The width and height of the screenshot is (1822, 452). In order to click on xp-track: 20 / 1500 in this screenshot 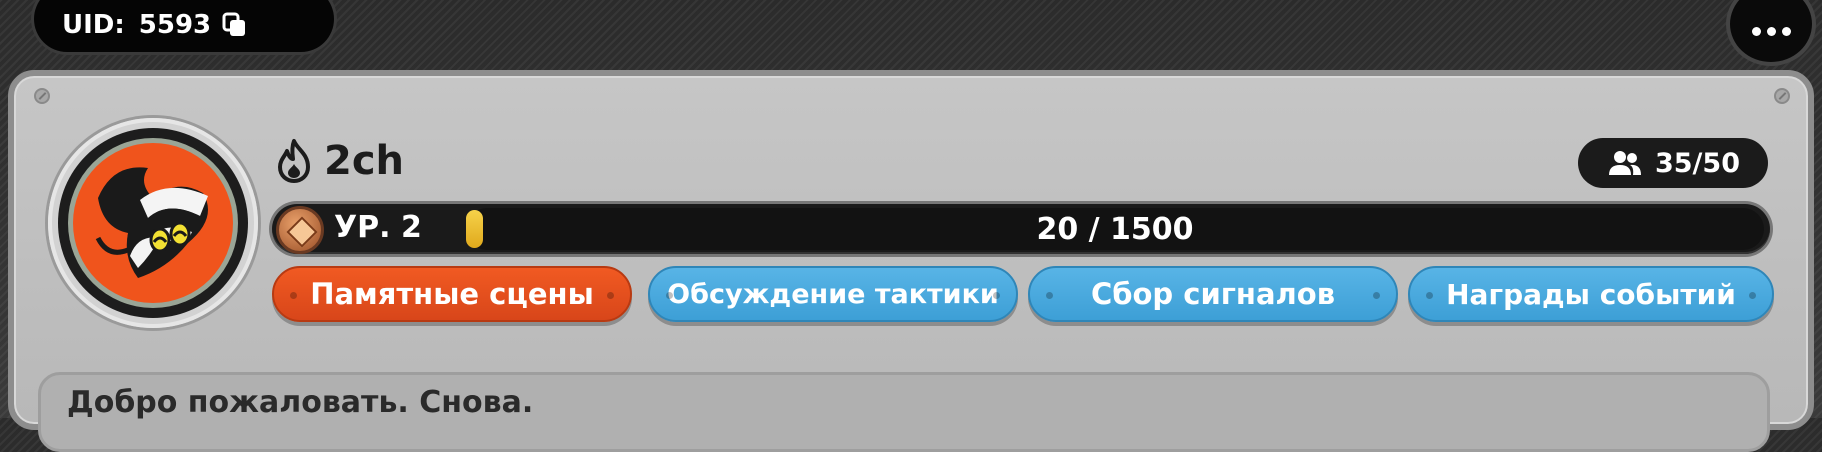, I will do `click(1115, 229)`.